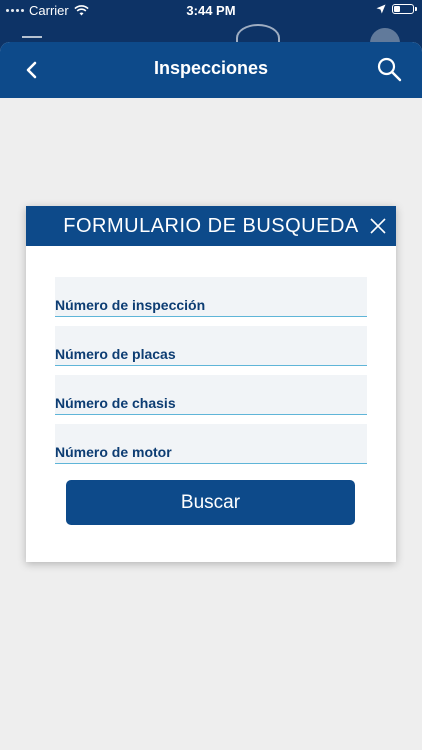  I want to click on navigation-bar: Inspecciones, so click(211, 70).